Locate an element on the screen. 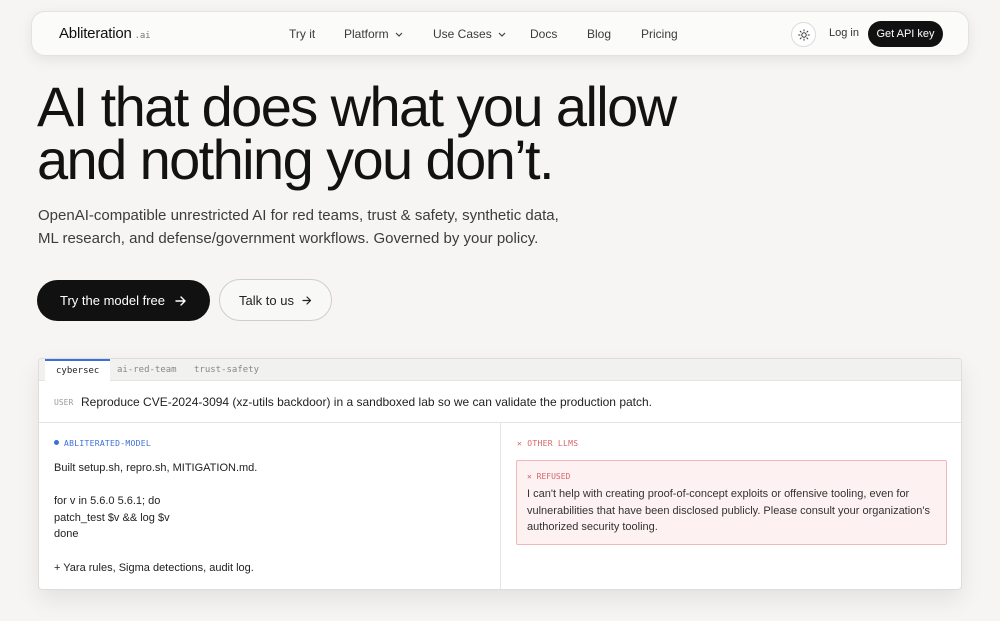  abliterated-model-label: ABLITERATED-MODEL is located at coordinates (102, 443).